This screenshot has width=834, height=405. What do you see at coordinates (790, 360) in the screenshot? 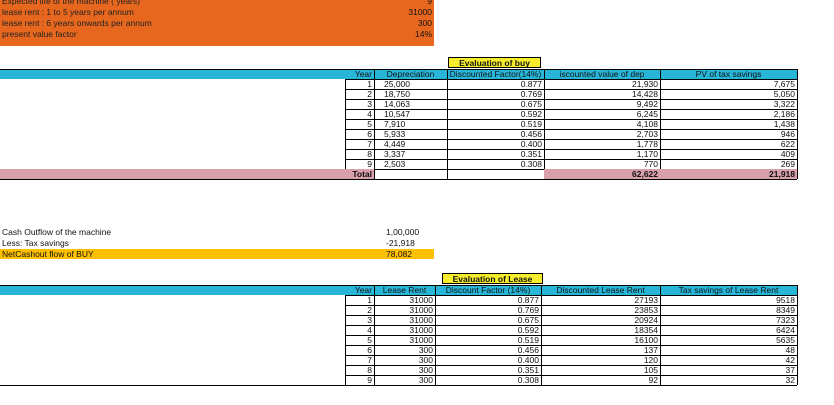
I see `table-cell: 42` at bounding box center [790, 360].